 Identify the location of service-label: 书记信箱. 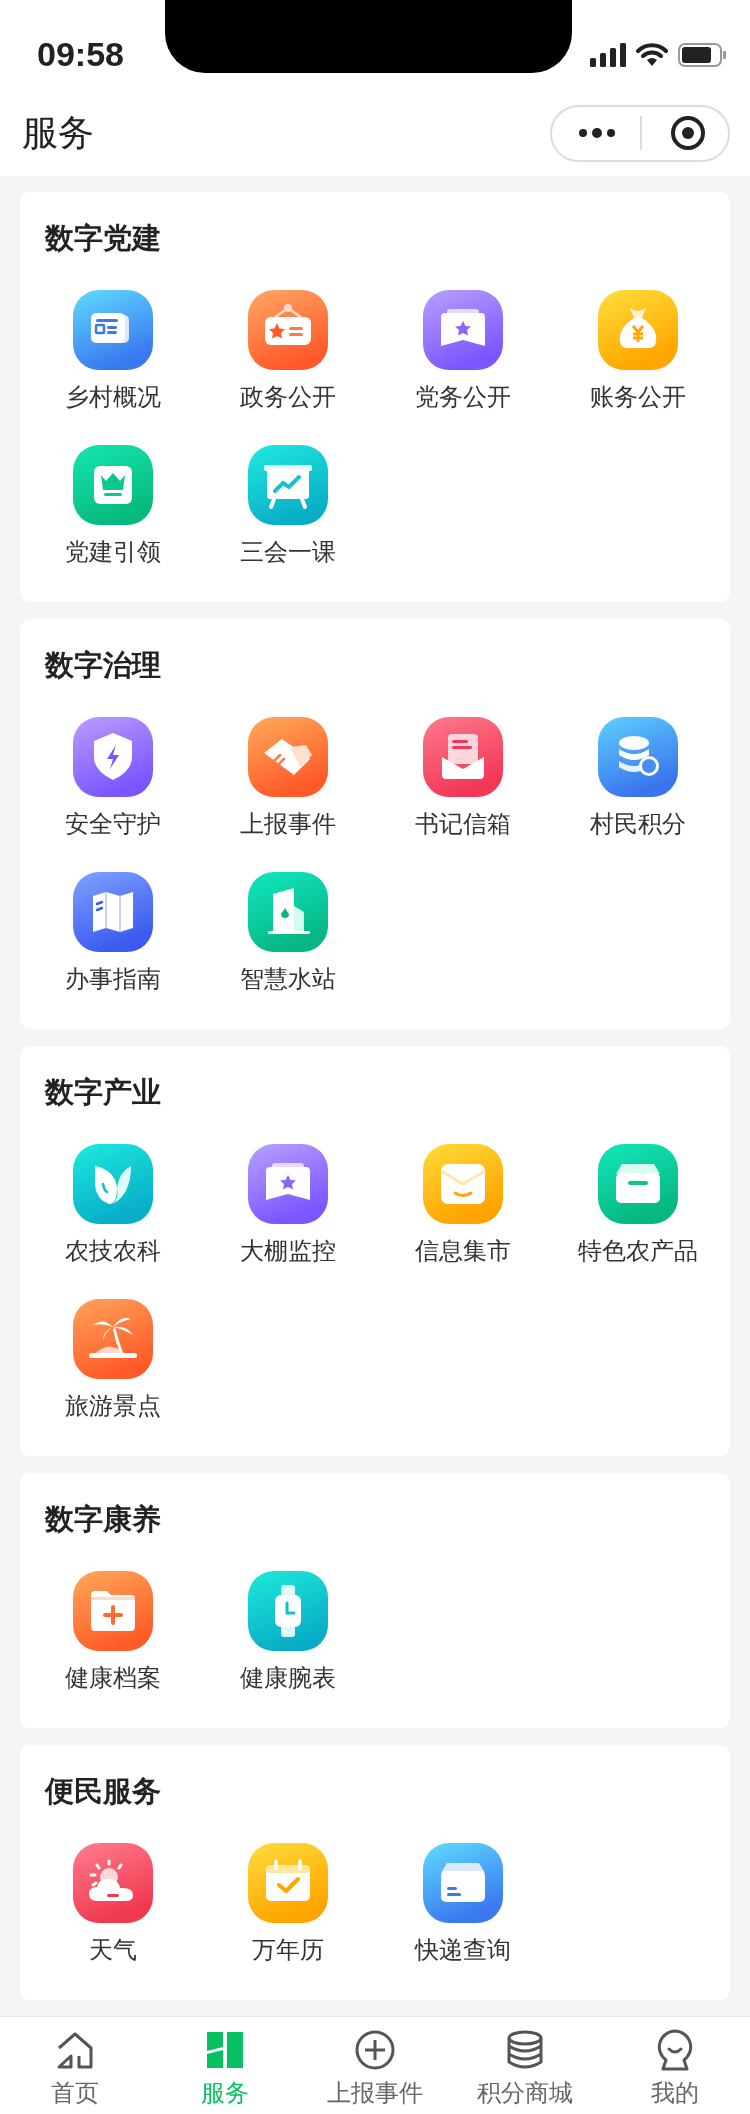
(462, 824).